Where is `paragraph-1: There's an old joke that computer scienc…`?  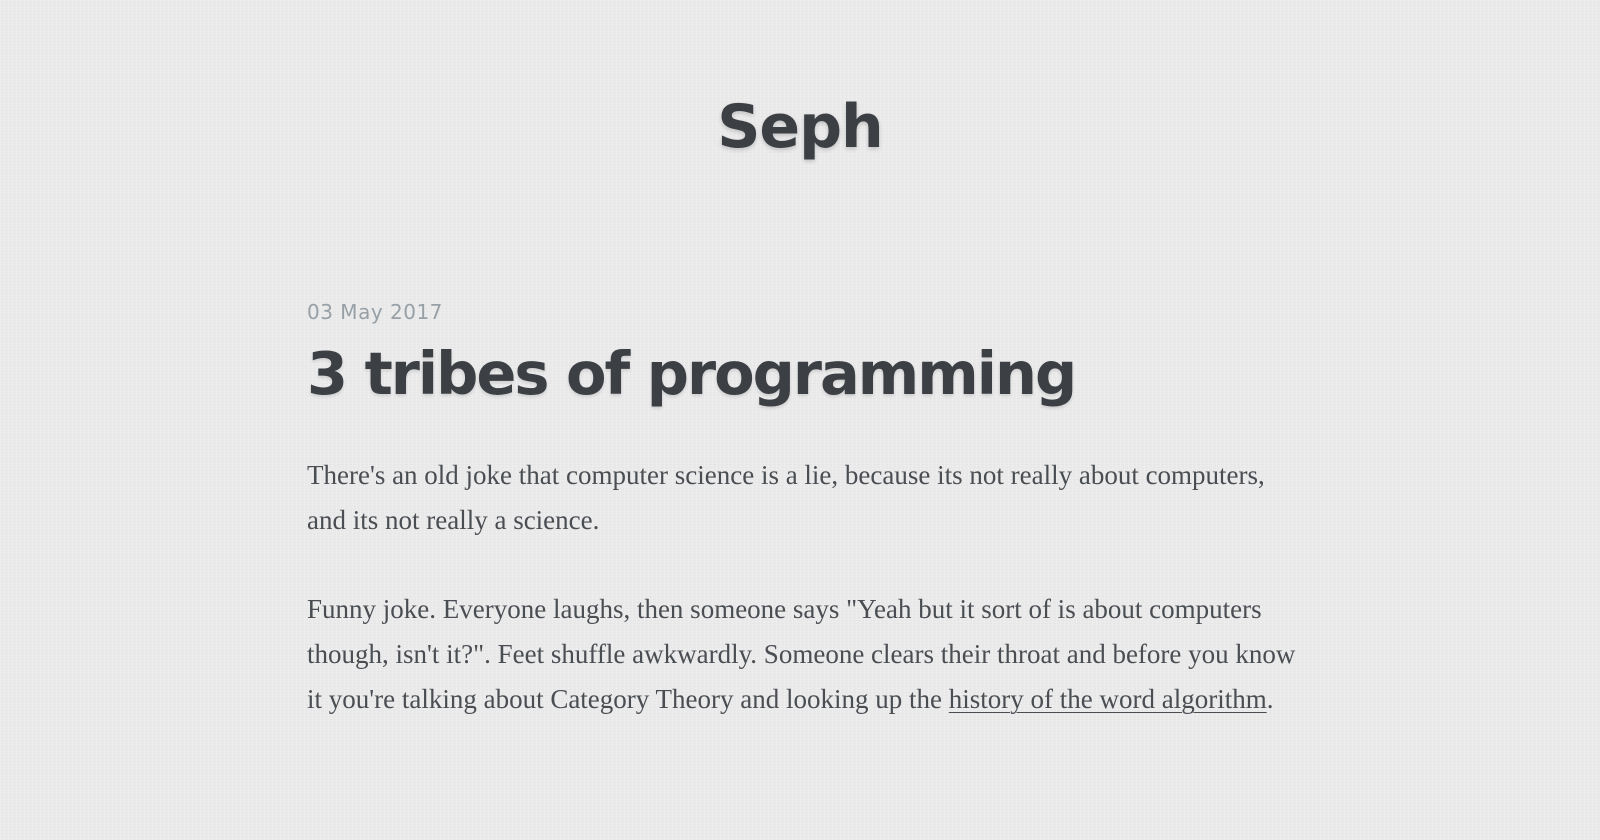
paragraph-1: There's an old joke that computer scienc… is located at coordinates (786, 497).